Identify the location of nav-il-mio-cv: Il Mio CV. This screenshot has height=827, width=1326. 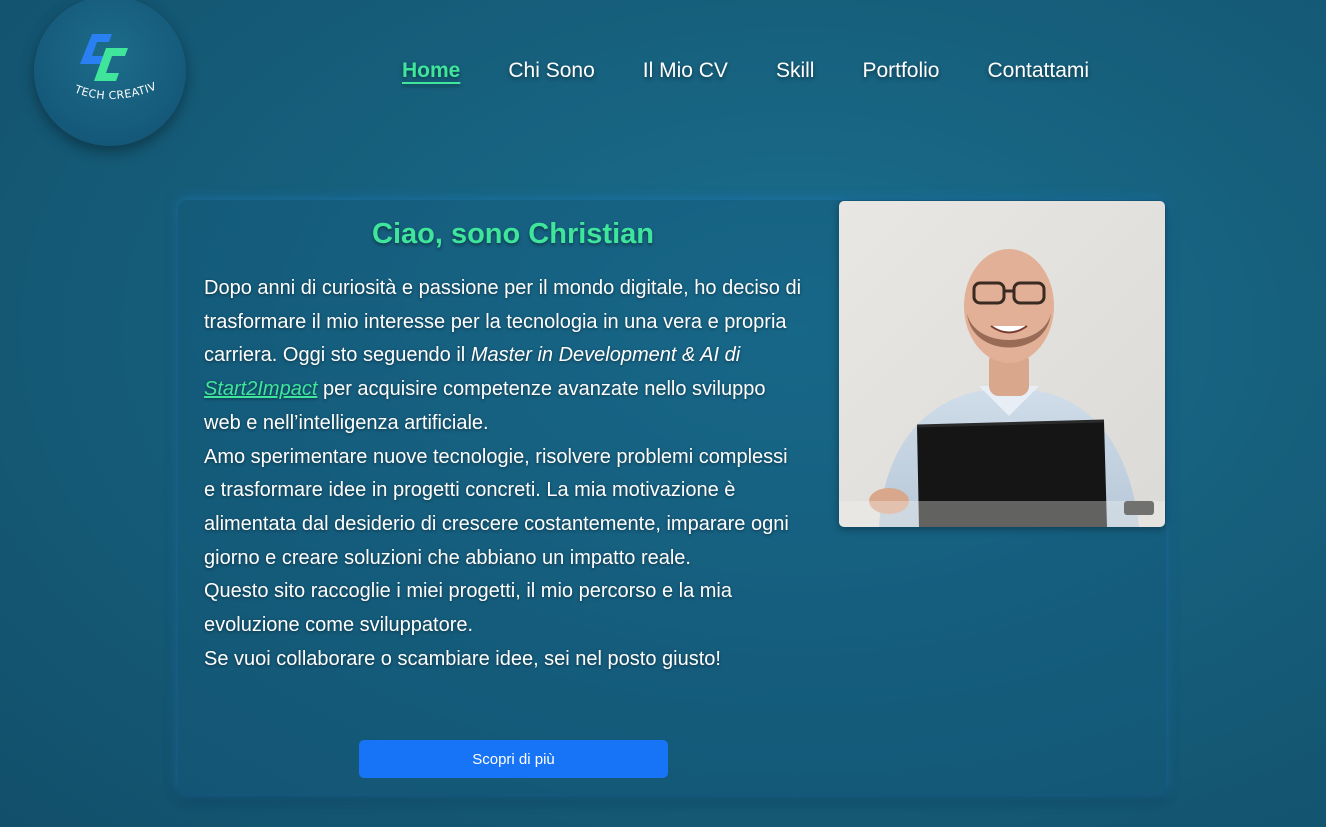
(685, 71).